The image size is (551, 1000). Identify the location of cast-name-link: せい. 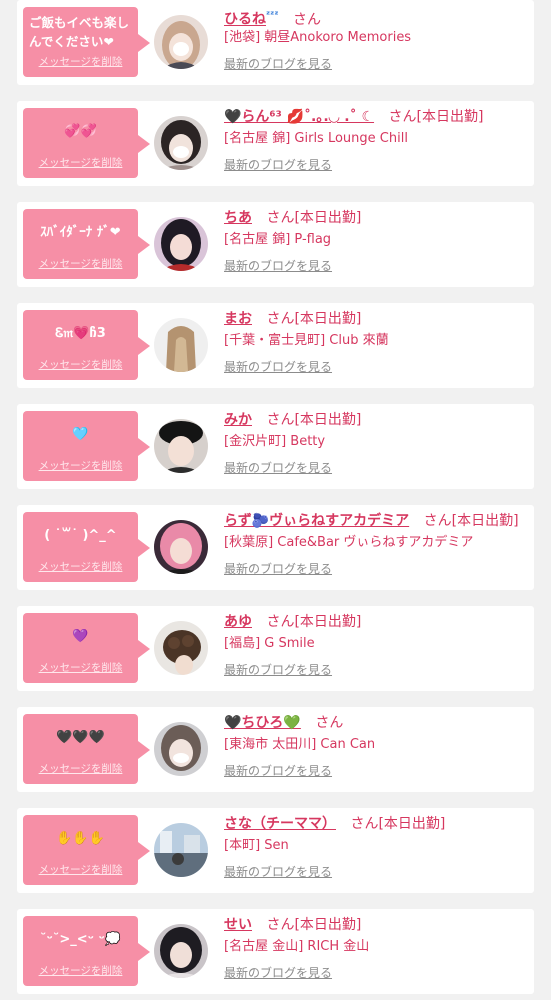
(238, 925).